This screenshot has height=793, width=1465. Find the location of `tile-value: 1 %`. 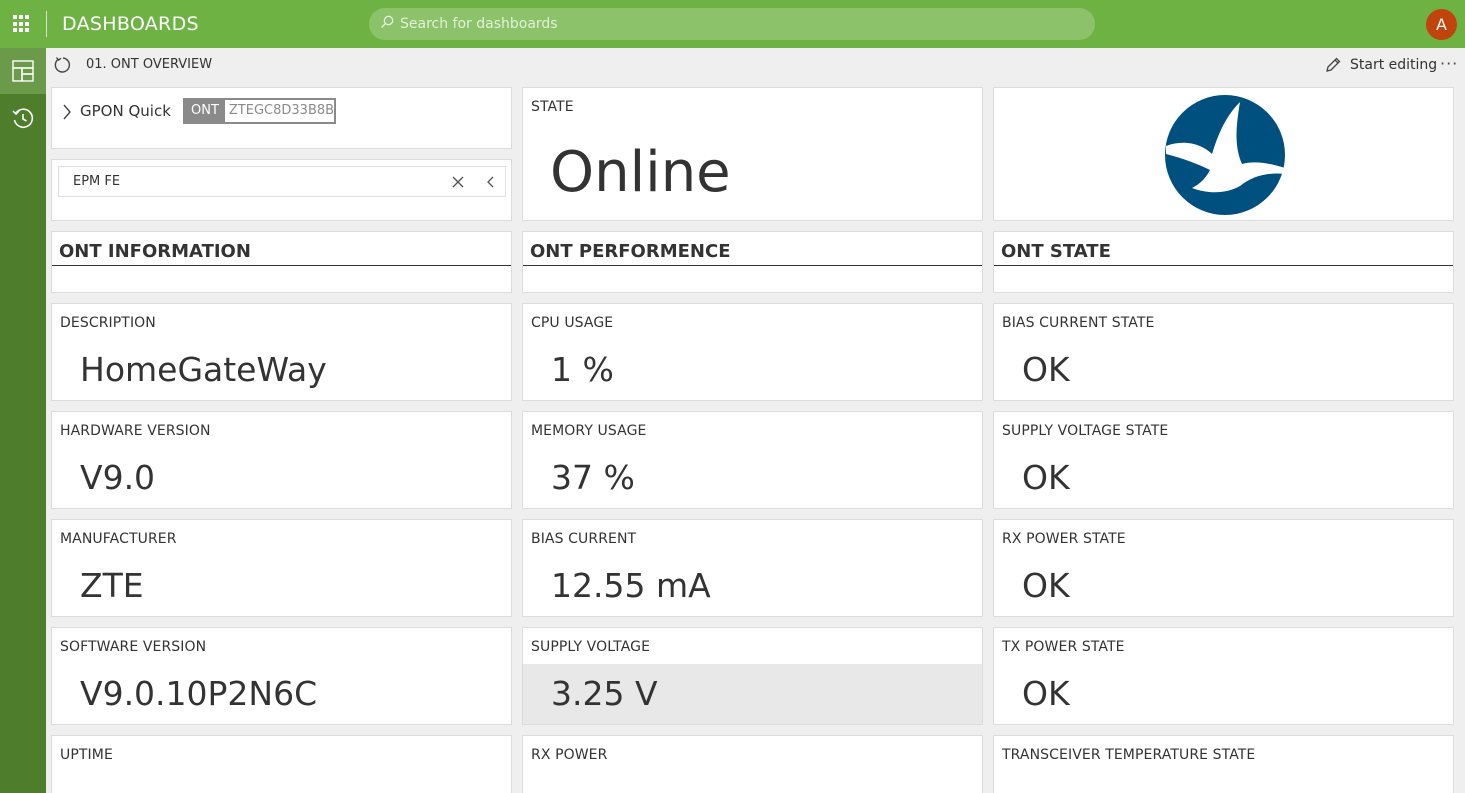

tile-value: 1 % is located at coordinates (582, 369).